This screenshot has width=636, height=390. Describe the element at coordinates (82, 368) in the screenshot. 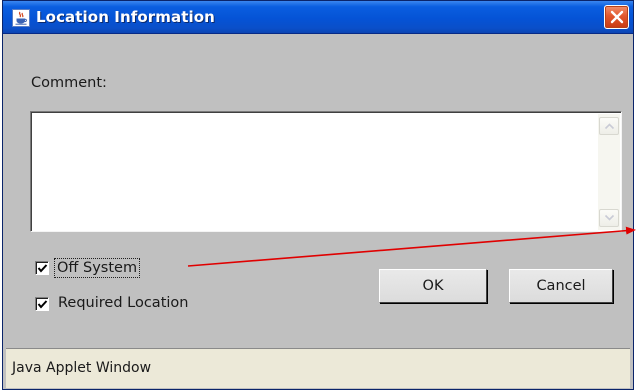

I see `status-text: Java Applet Window` at that location.